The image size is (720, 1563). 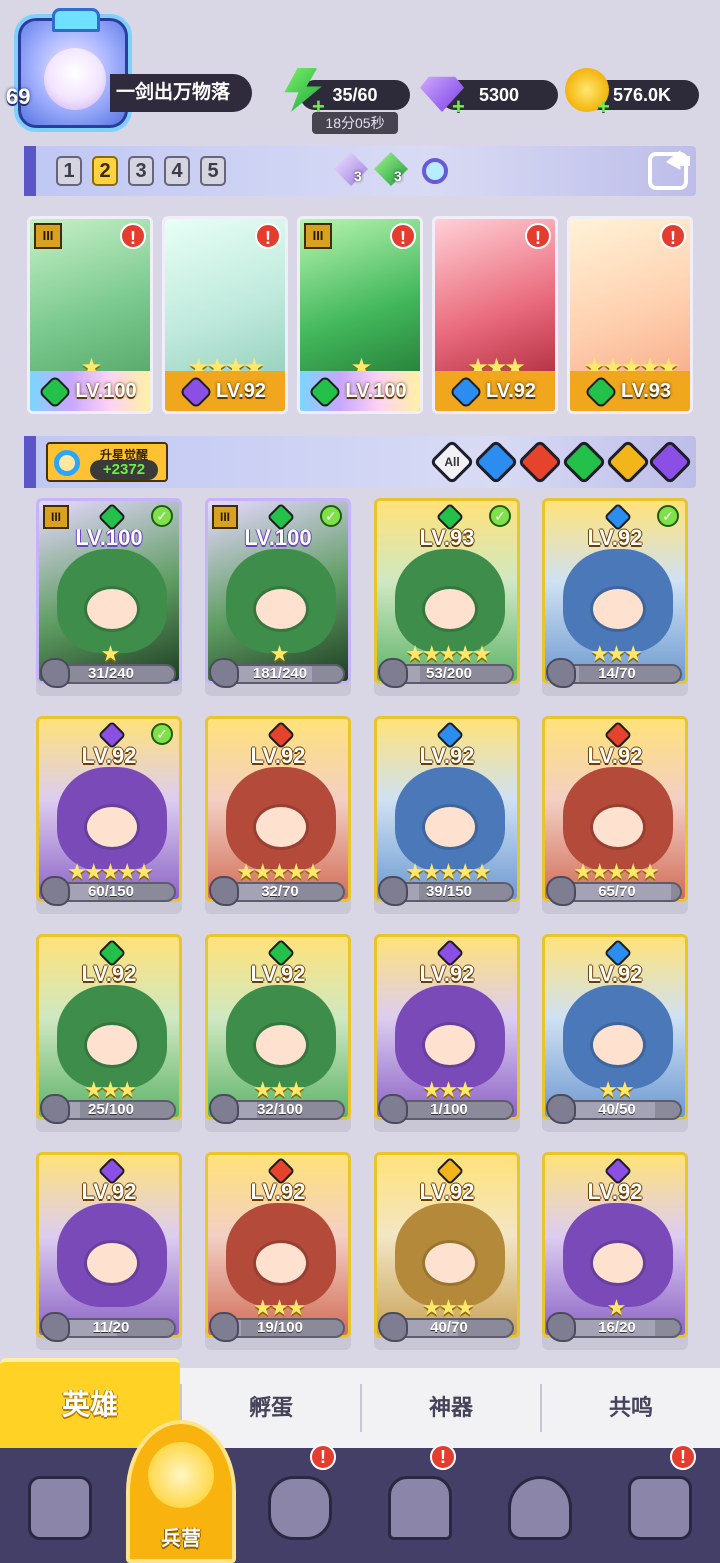 I want to click on star-awaken-button: 升星觉醒 +2372, so click(x=107, y=462).